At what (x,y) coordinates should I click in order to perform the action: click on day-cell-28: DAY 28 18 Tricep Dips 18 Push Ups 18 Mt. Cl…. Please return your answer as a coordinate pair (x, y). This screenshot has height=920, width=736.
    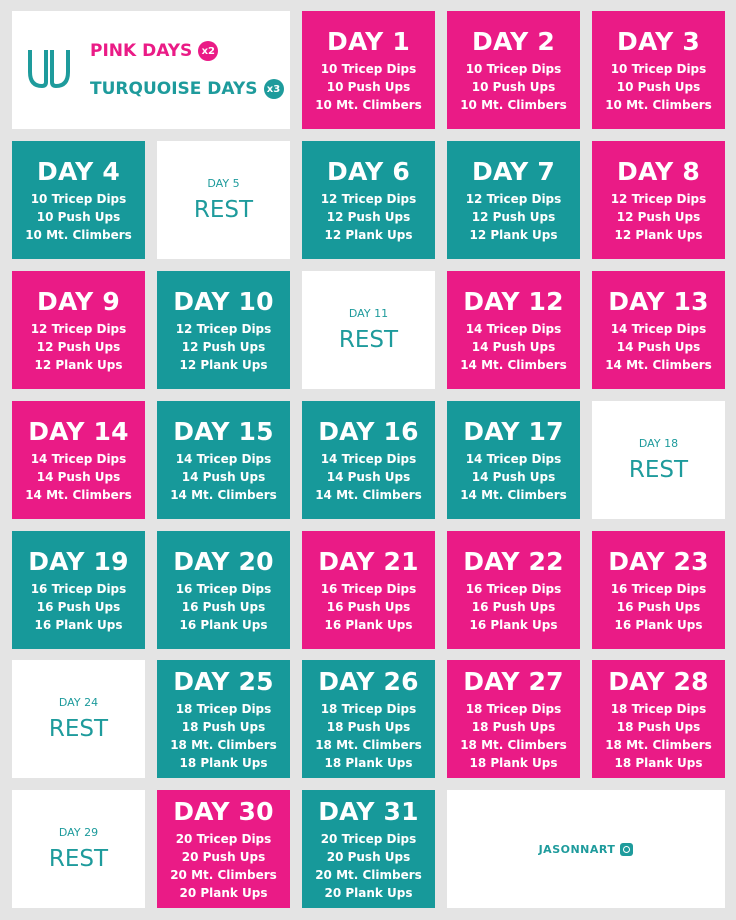
    Looking at the image, I should click on (658, 719).